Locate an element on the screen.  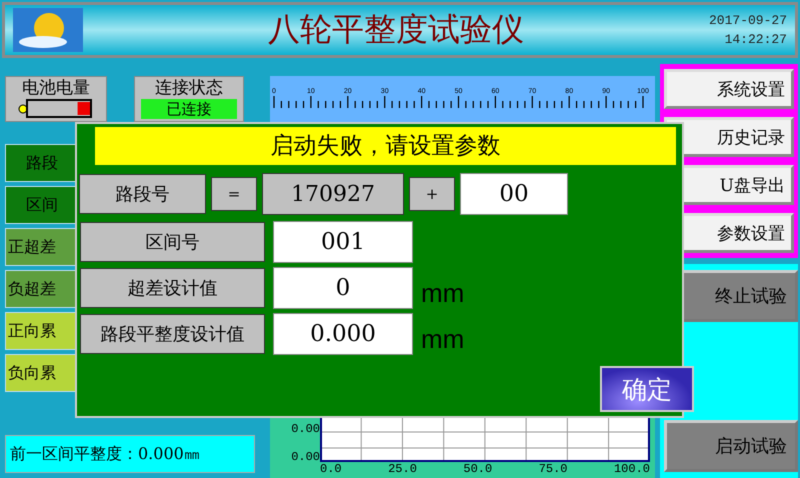
connection-label: 连接状态 is located at coordinates (189, 88).